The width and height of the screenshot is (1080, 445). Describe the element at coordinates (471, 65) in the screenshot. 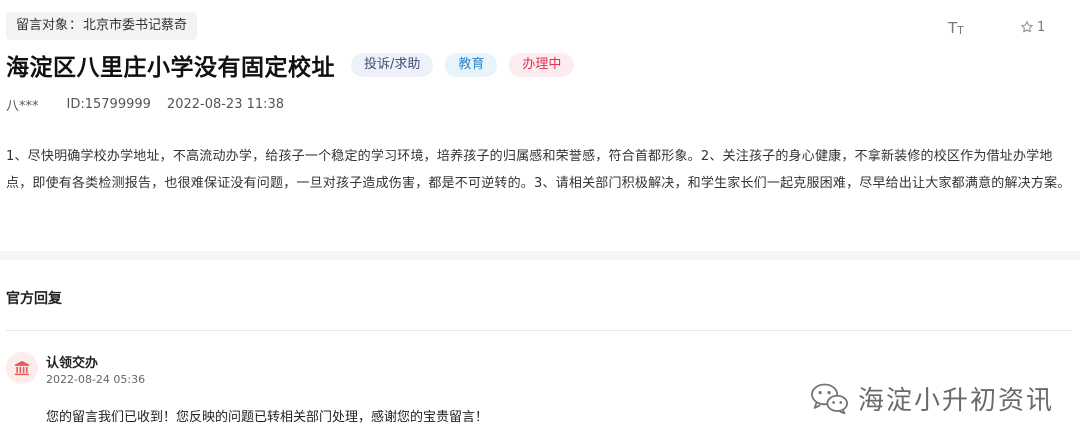

I see `category-tag: 教育` at that location.